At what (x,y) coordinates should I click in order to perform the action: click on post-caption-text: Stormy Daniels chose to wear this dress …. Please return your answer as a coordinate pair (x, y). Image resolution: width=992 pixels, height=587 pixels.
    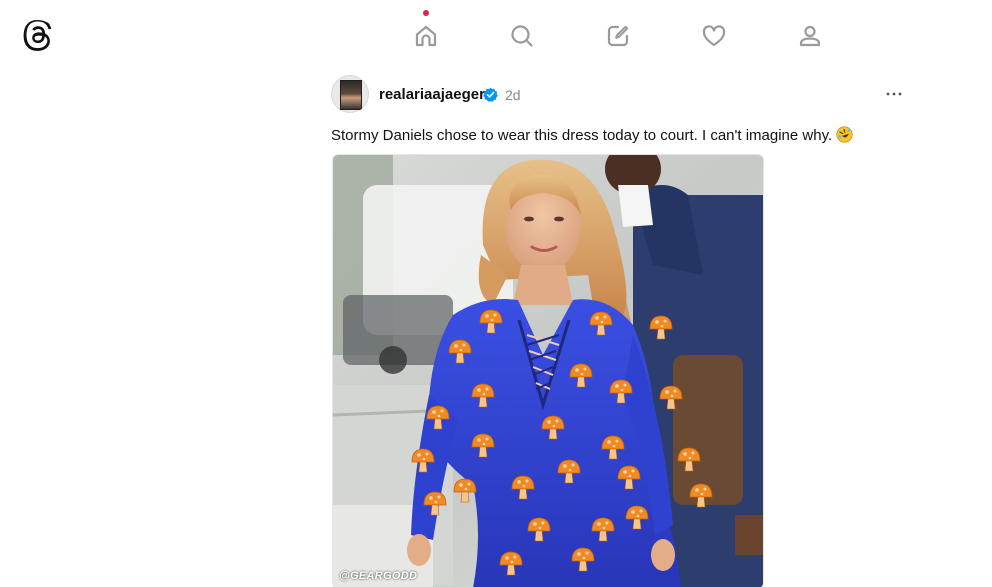
    Looking at the image, I should click on (582, 135).